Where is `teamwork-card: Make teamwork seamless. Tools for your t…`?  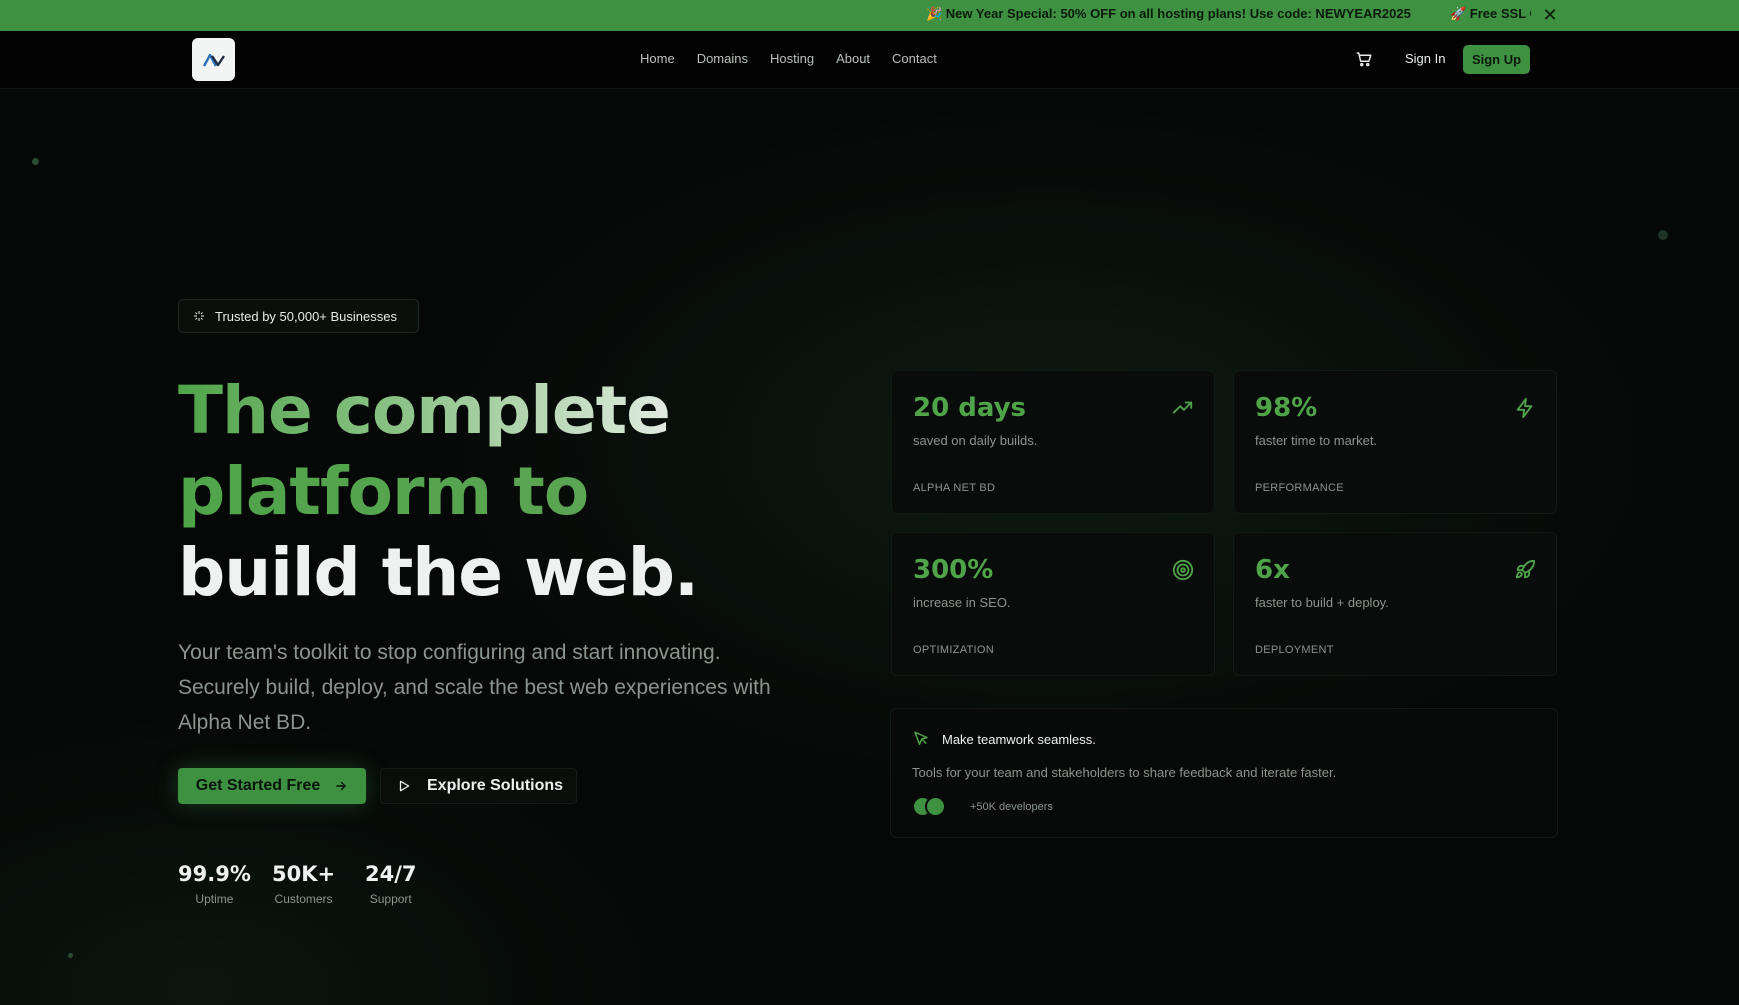 teamwork-card: Make teamwork seamless. Tools for your t… is located at coordinates (1224, 773).